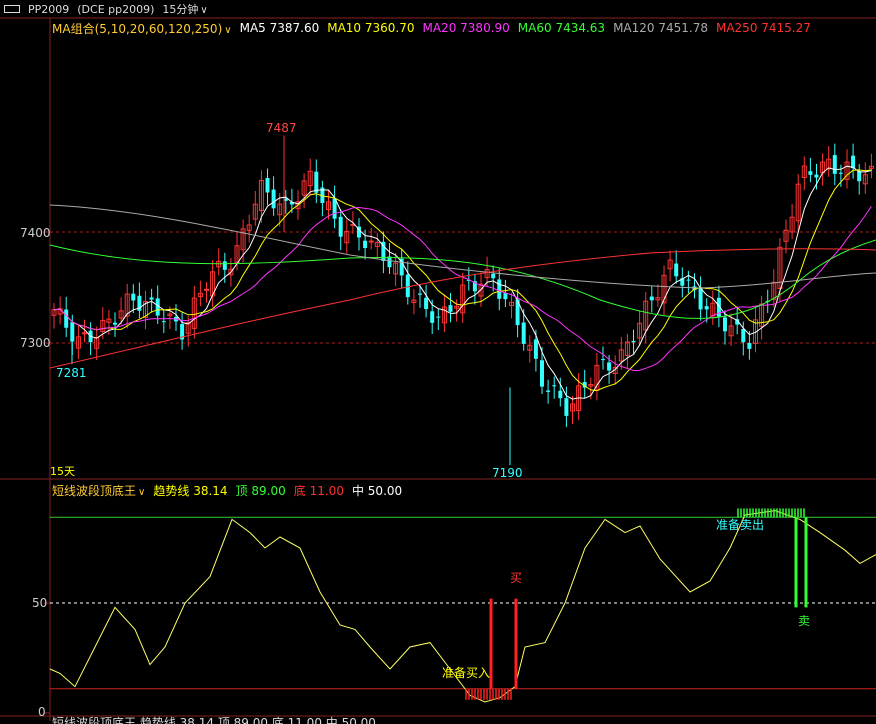 Image resolution: width=876 pixels, height=724 pixels. What do you see at coordinates (466, 673) in the screenshot?
I see `ready-buy-signal: 准备买入` at bounding box center [466, 673].